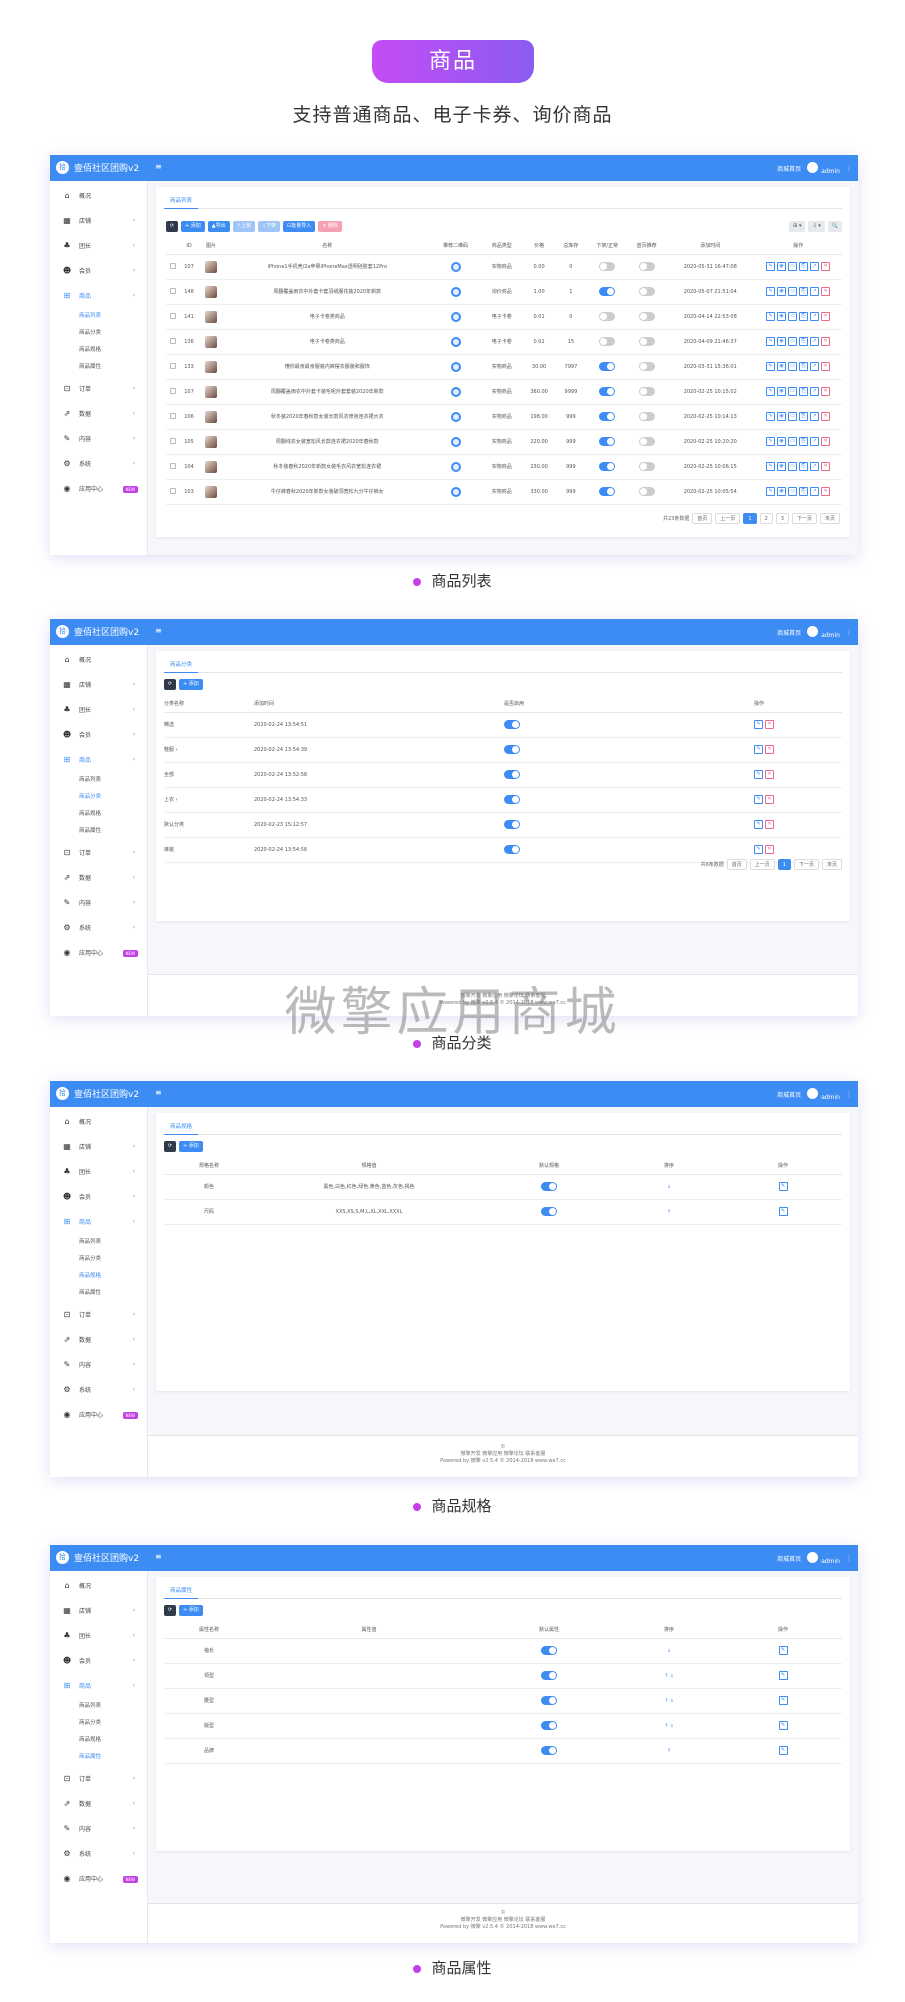  What do you see at coordinates (299, 226) in the screenshot?
I see `batch-import-button: ⊡批量导入` at bounding box center [299, 226].